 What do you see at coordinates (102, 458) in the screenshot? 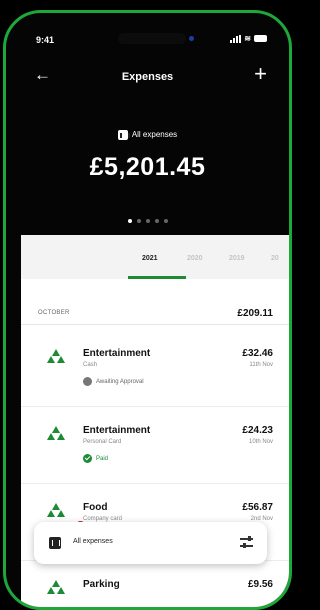
I see `expense-status-text: Paid` at bounding box center [102, 458].